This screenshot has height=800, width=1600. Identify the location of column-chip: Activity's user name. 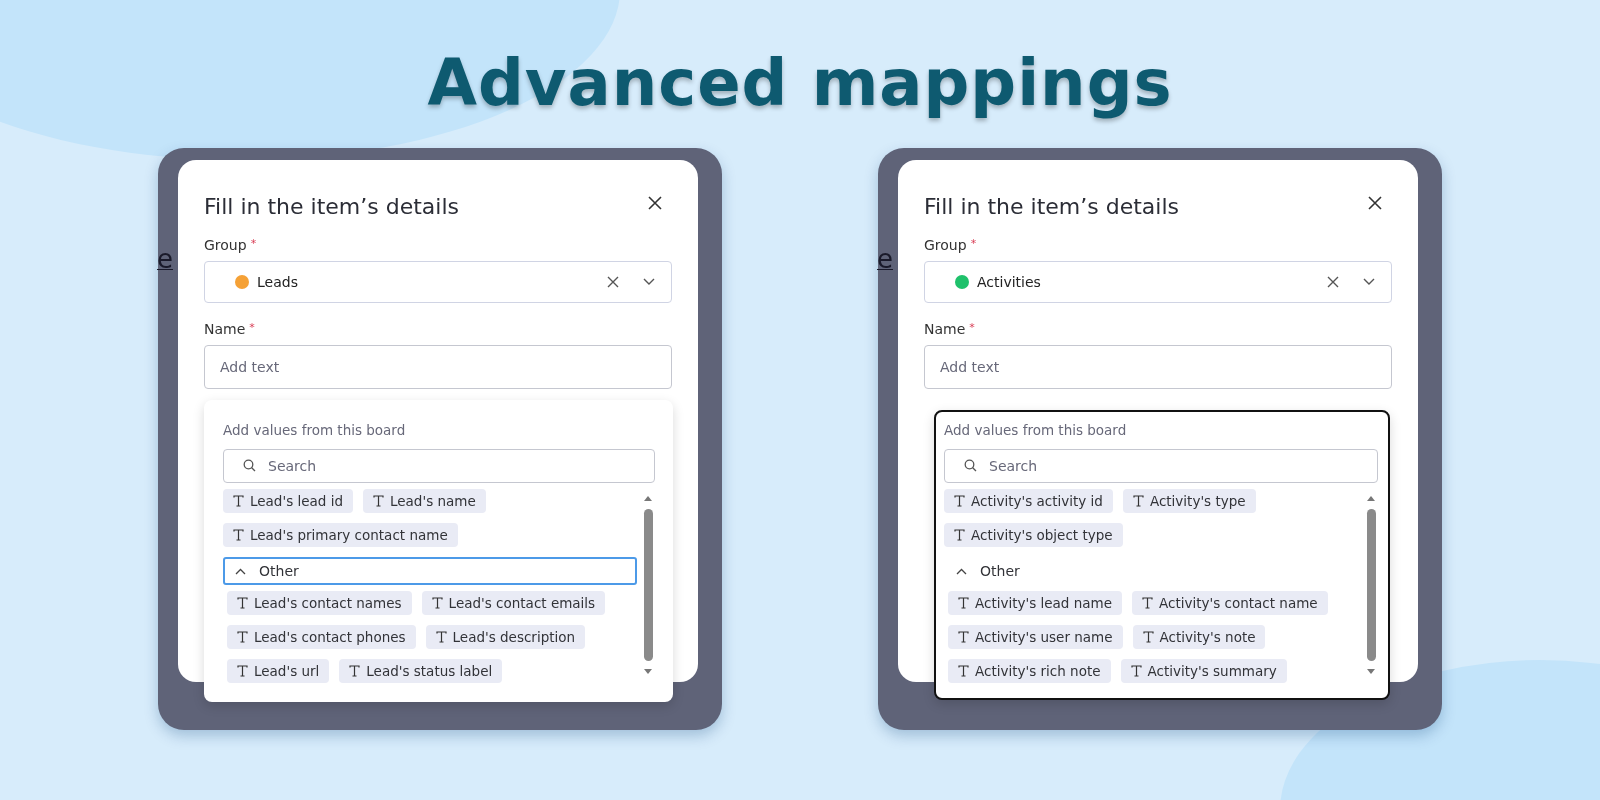
(1035, 637).